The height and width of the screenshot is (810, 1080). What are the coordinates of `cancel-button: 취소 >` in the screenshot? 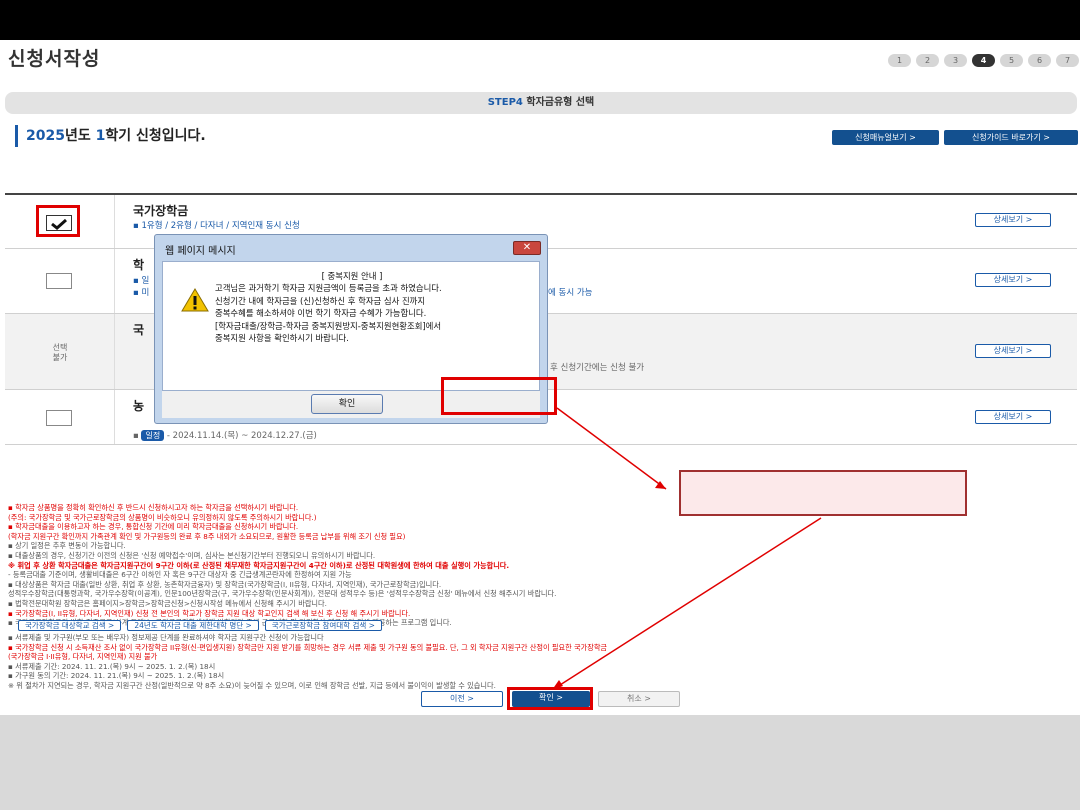 It's located at (639, 699).